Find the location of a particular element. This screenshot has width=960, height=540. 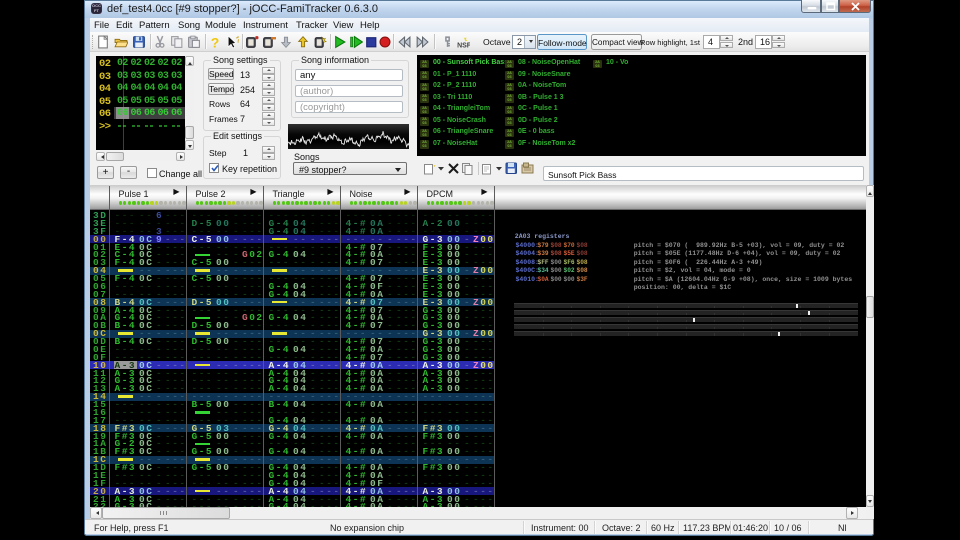

svg-text: NSF is located at coordinates (463, 45).